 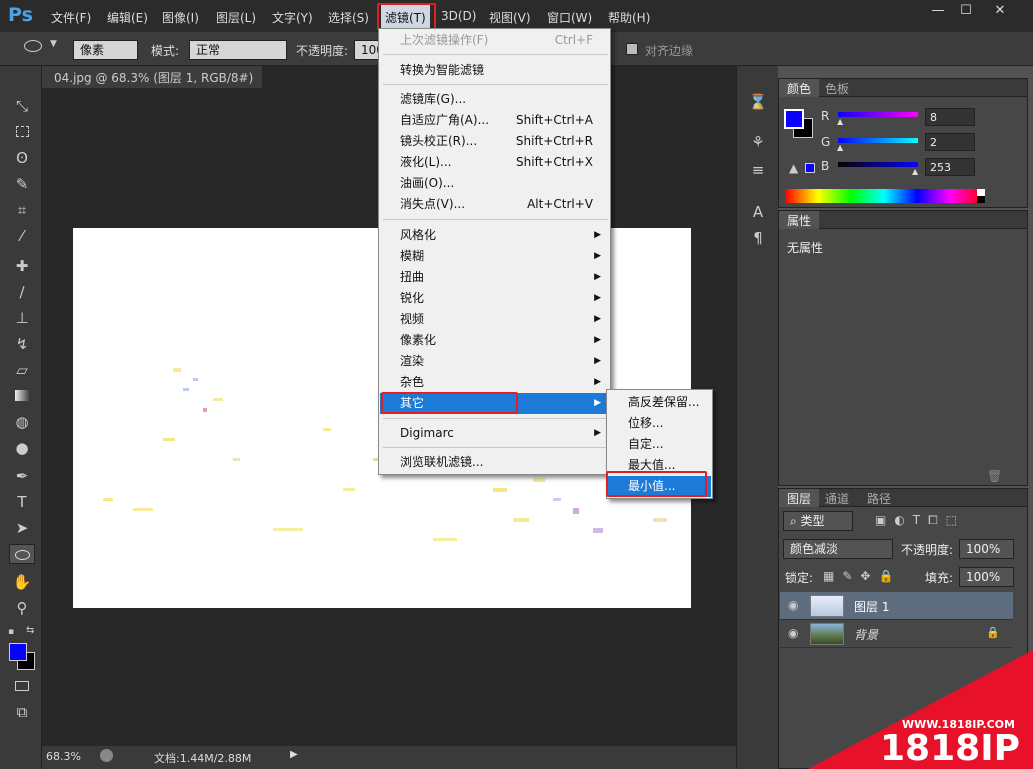 I want to click on mode-select: 正常, so click(x=238, y=50).